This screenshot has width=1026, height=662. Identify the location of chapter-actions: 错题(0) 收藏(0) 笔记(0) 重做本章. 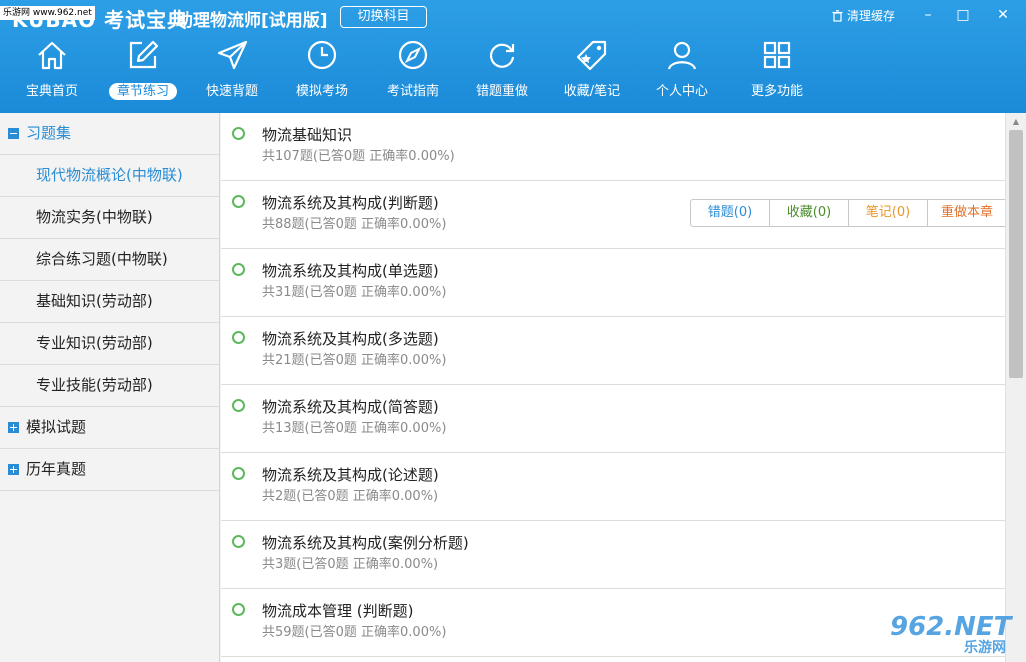
(847, 213).